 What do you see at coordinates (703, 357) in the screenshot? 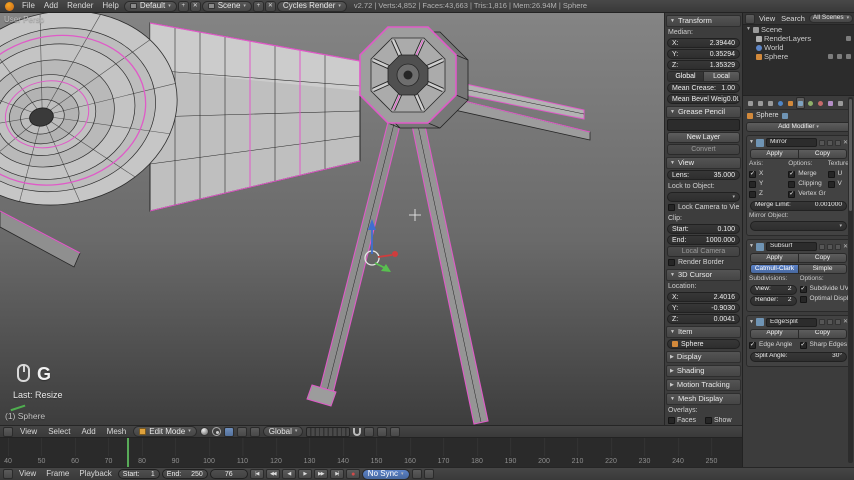
I see `panel-header-display: ▶ Display` at bounding box center [703, 357].